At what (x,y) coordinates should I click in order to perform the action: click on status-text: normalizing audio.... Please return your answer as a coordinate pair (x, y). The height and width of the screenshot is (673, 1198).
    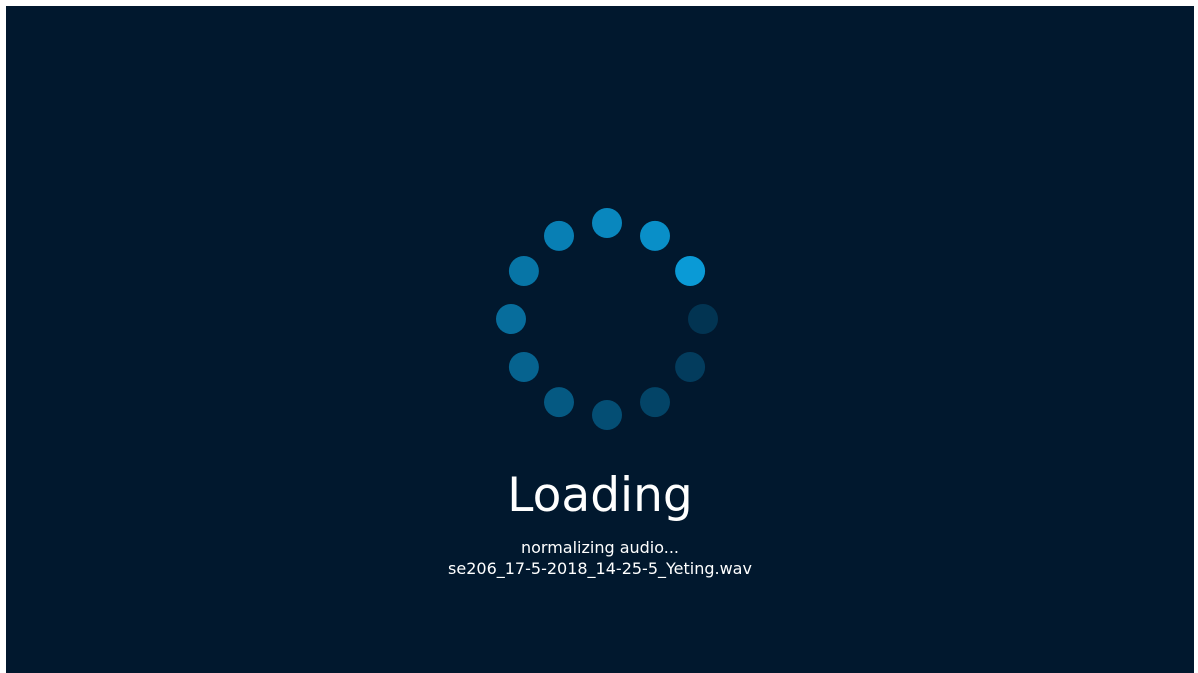
    Looking at the image, I should click on (600, 547).